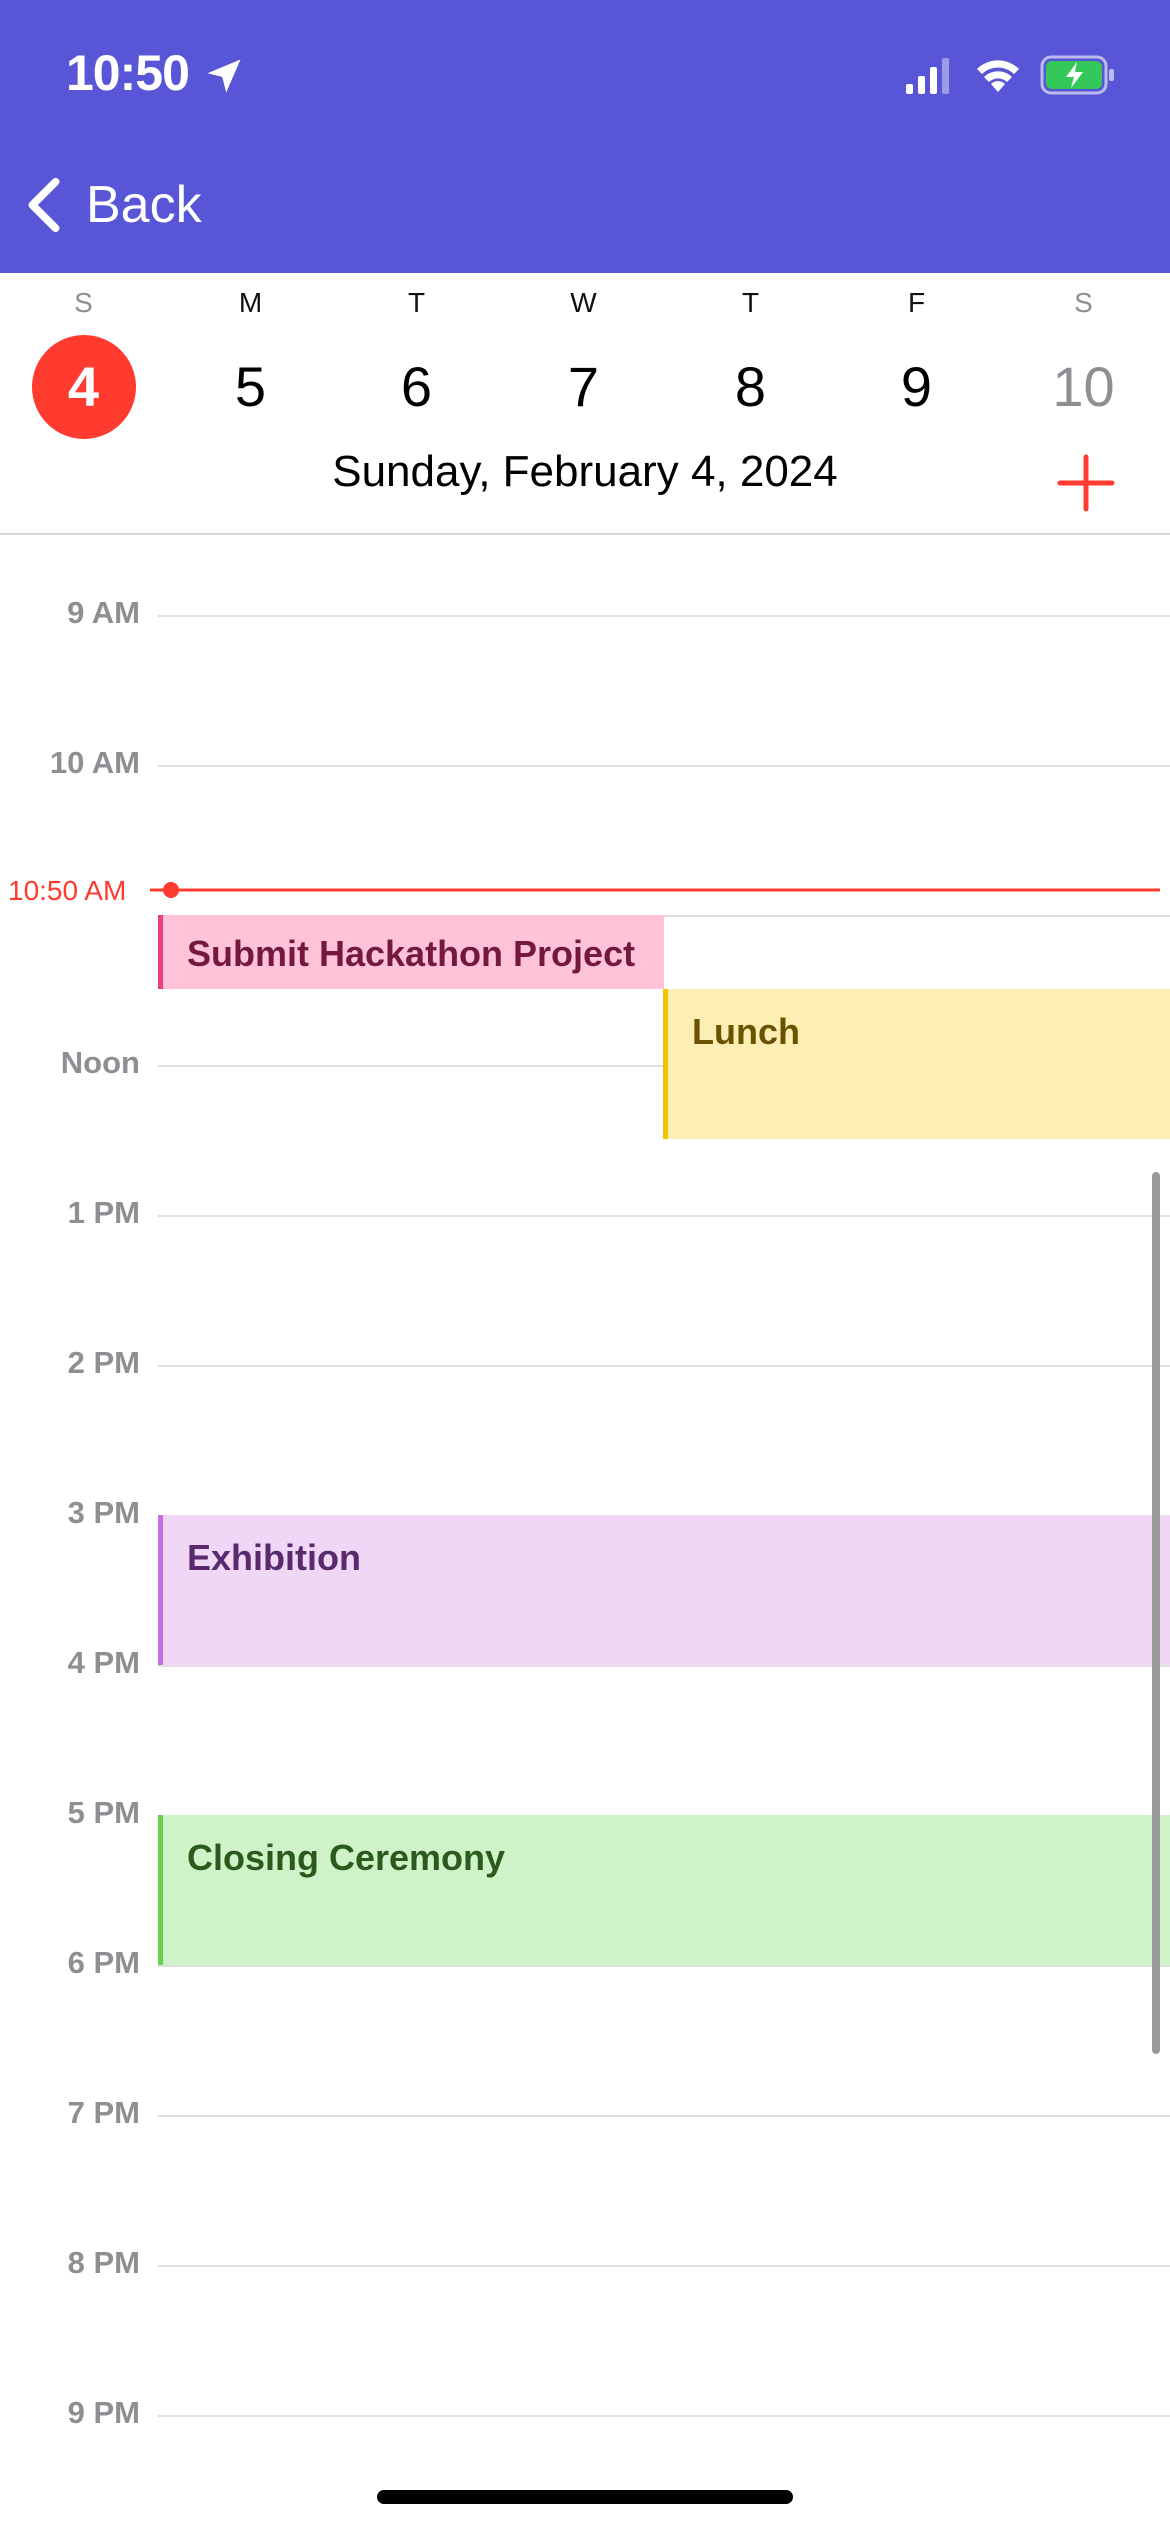 The width and height of the screenshot is (1170, 2532). What do you see at coordinates (250, 302) in the screenshot?
I see `day-letter: M` at bounding box center [250, 302].